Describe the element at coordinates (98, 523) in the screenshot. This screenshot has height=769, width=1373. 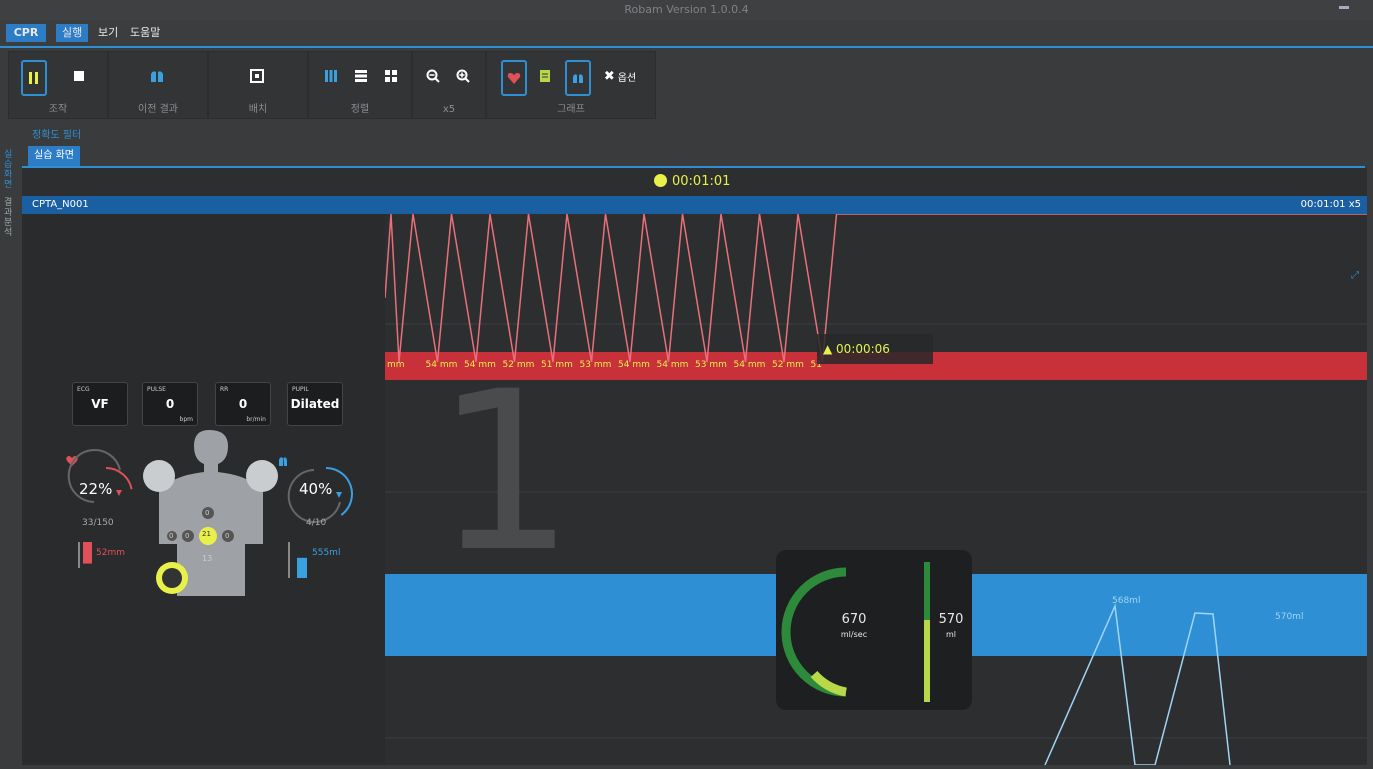
I see `compression-count: 33/150` at that location.